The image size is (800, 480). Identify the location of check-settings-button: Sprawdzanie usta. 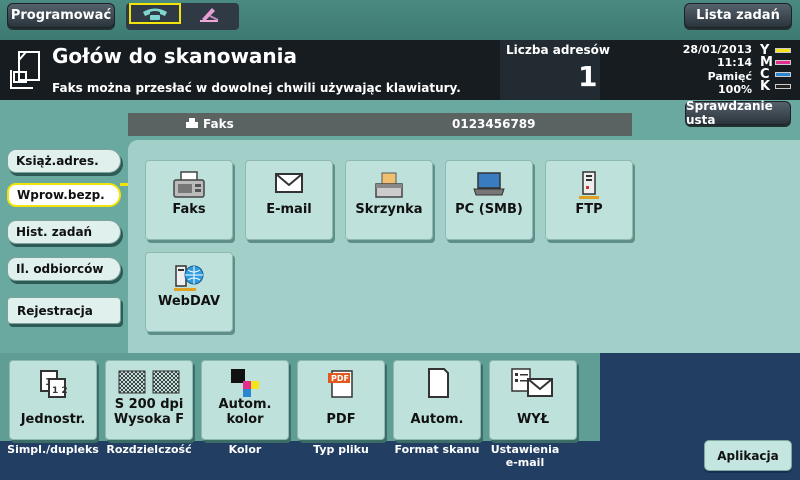
(738, 113).